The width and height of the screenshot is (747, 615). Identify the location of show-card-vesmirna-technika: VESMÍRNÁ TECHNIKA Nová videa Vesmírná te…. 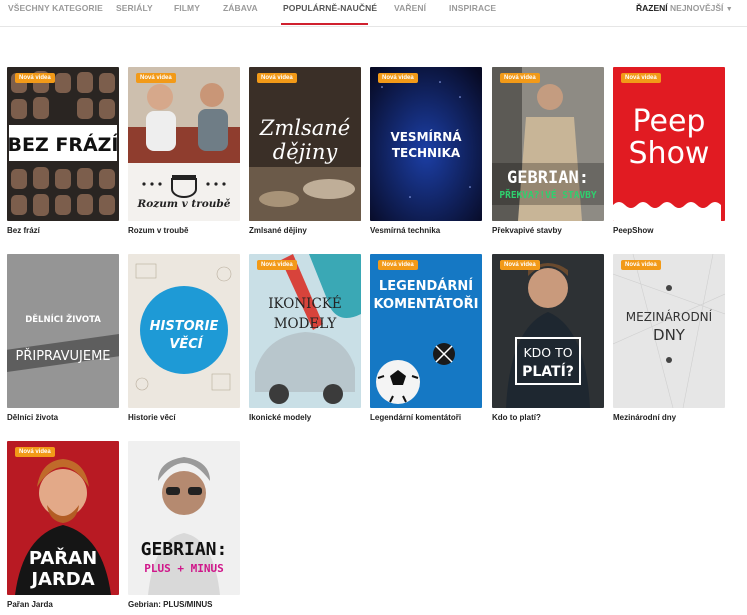
(426, 151).